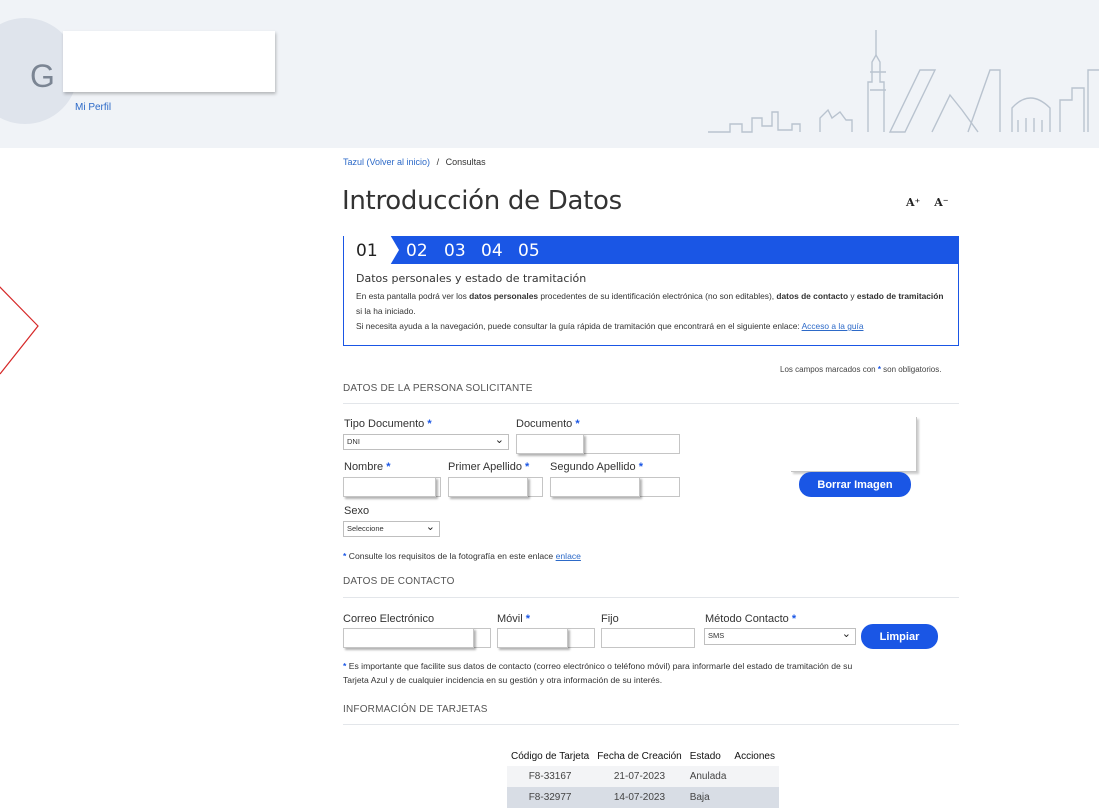 The height and width of the screenshot is (812, 1099). Describe the element at coordinates (489, 467) in the screenshot. I see `primer-apellido-label: Primer Apellido *` at that location.